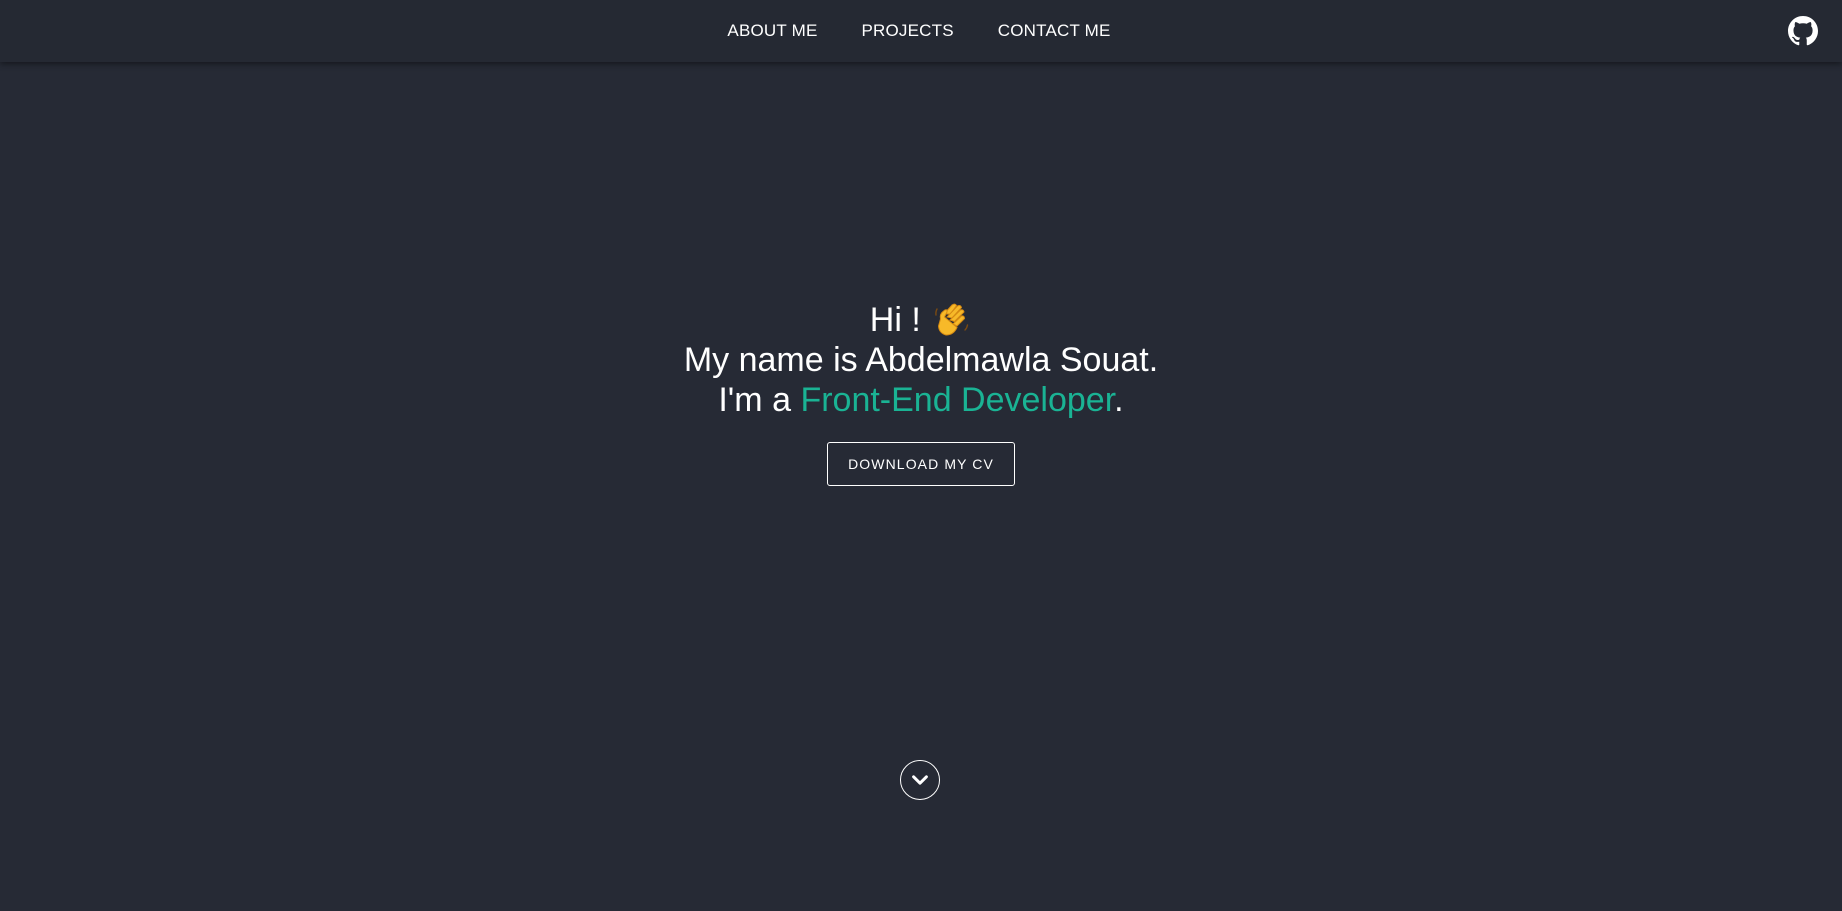 The image size is (1842, 911). I want to click on role-line: I'm a Front-End Developer., so click(921, 400).